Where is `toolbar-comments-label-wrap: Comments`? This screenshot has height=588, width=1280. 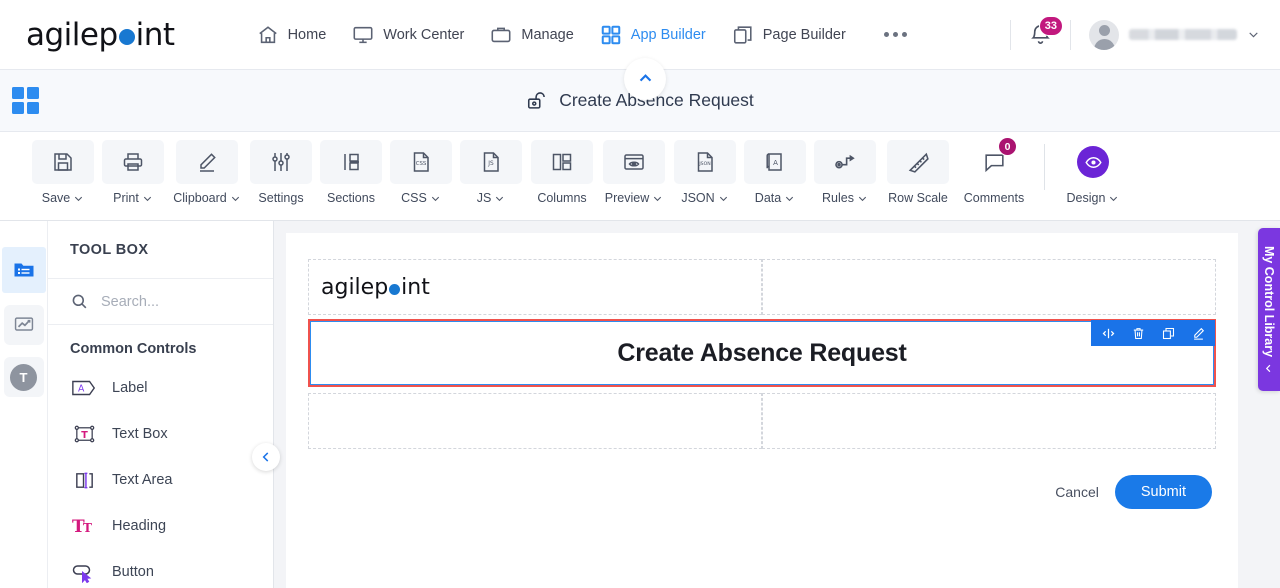 toolbar-comments-label-wrap: Comments is located at coordinates (994, 198).